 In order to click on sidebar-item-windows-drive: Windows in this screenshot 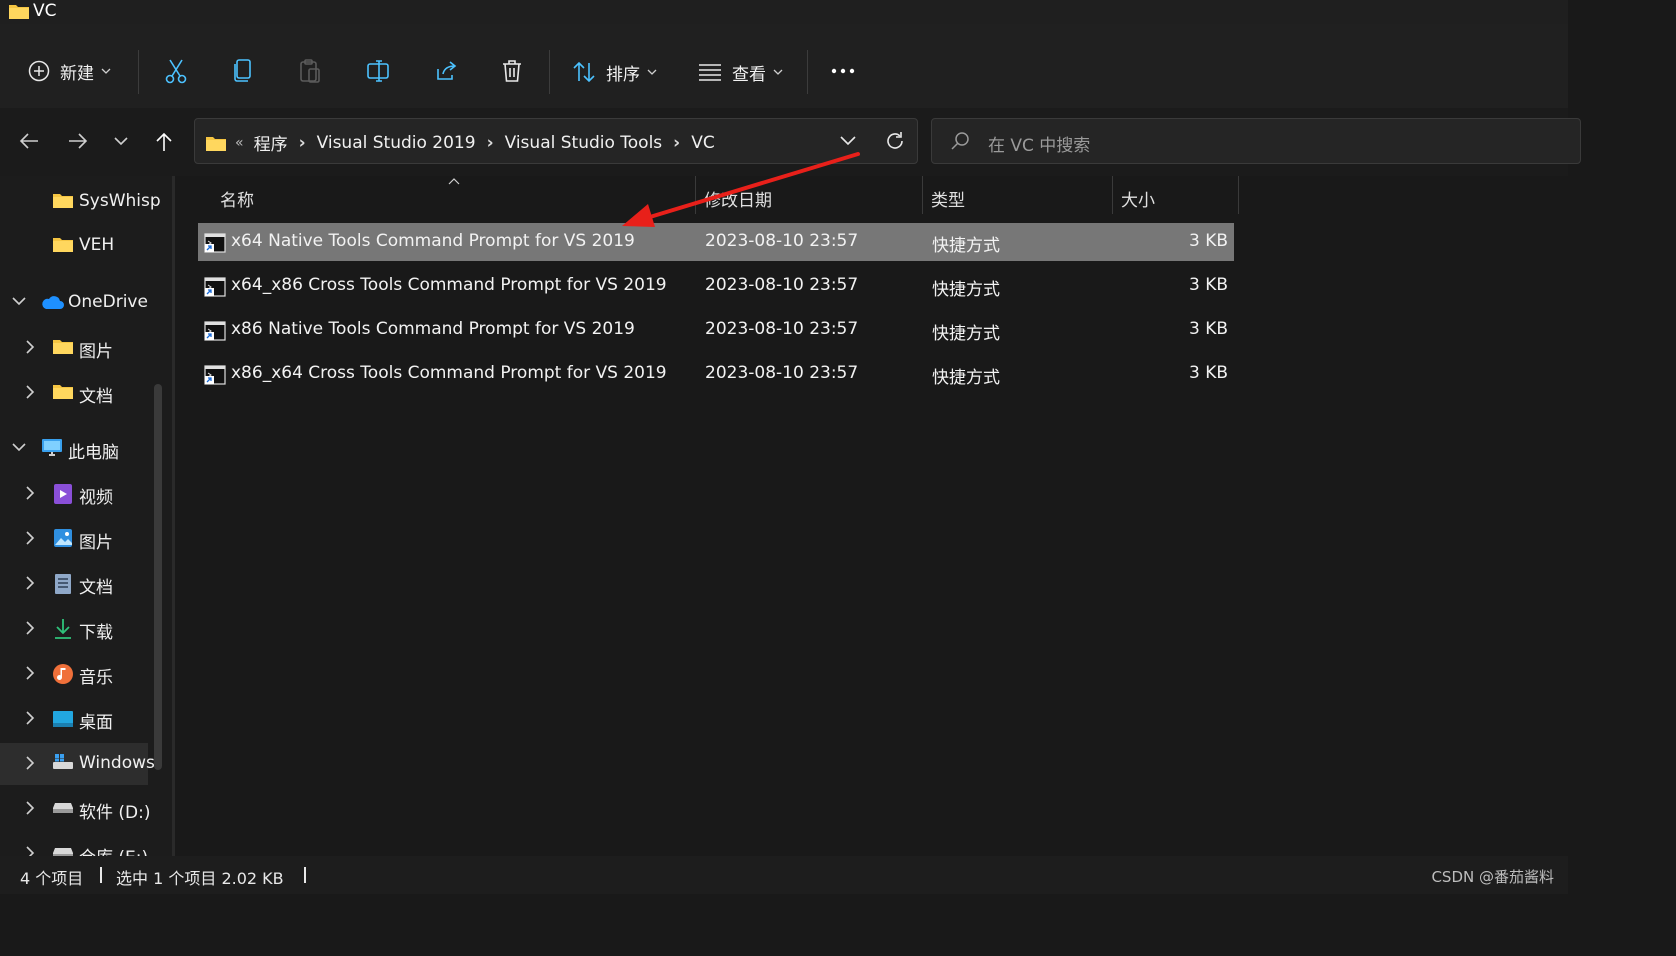, I will do `click(77, 764)`.